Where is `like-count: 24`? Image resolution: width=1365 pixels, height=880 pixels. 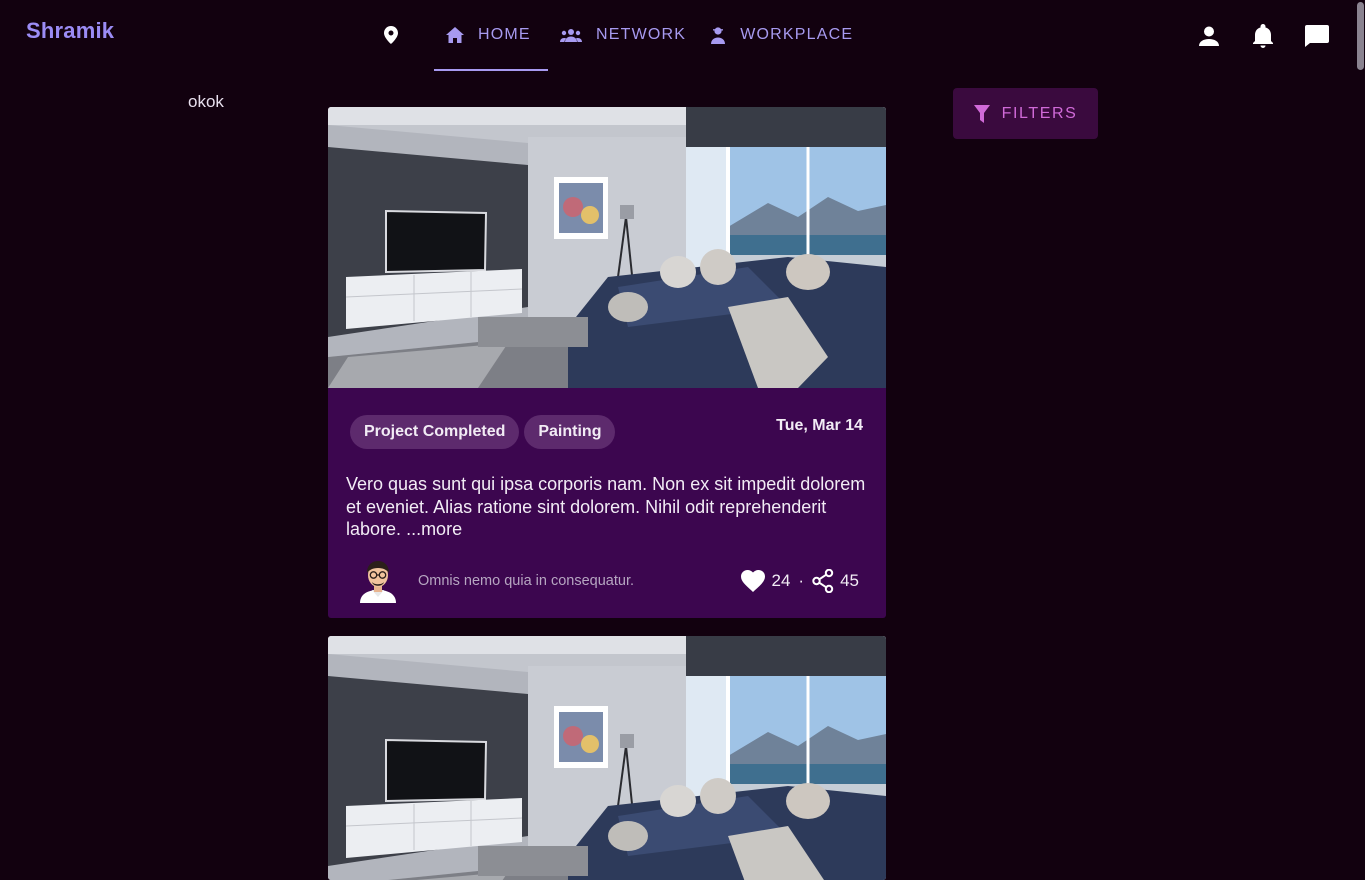
like-count: 24 is located at coordinates (781, 580).